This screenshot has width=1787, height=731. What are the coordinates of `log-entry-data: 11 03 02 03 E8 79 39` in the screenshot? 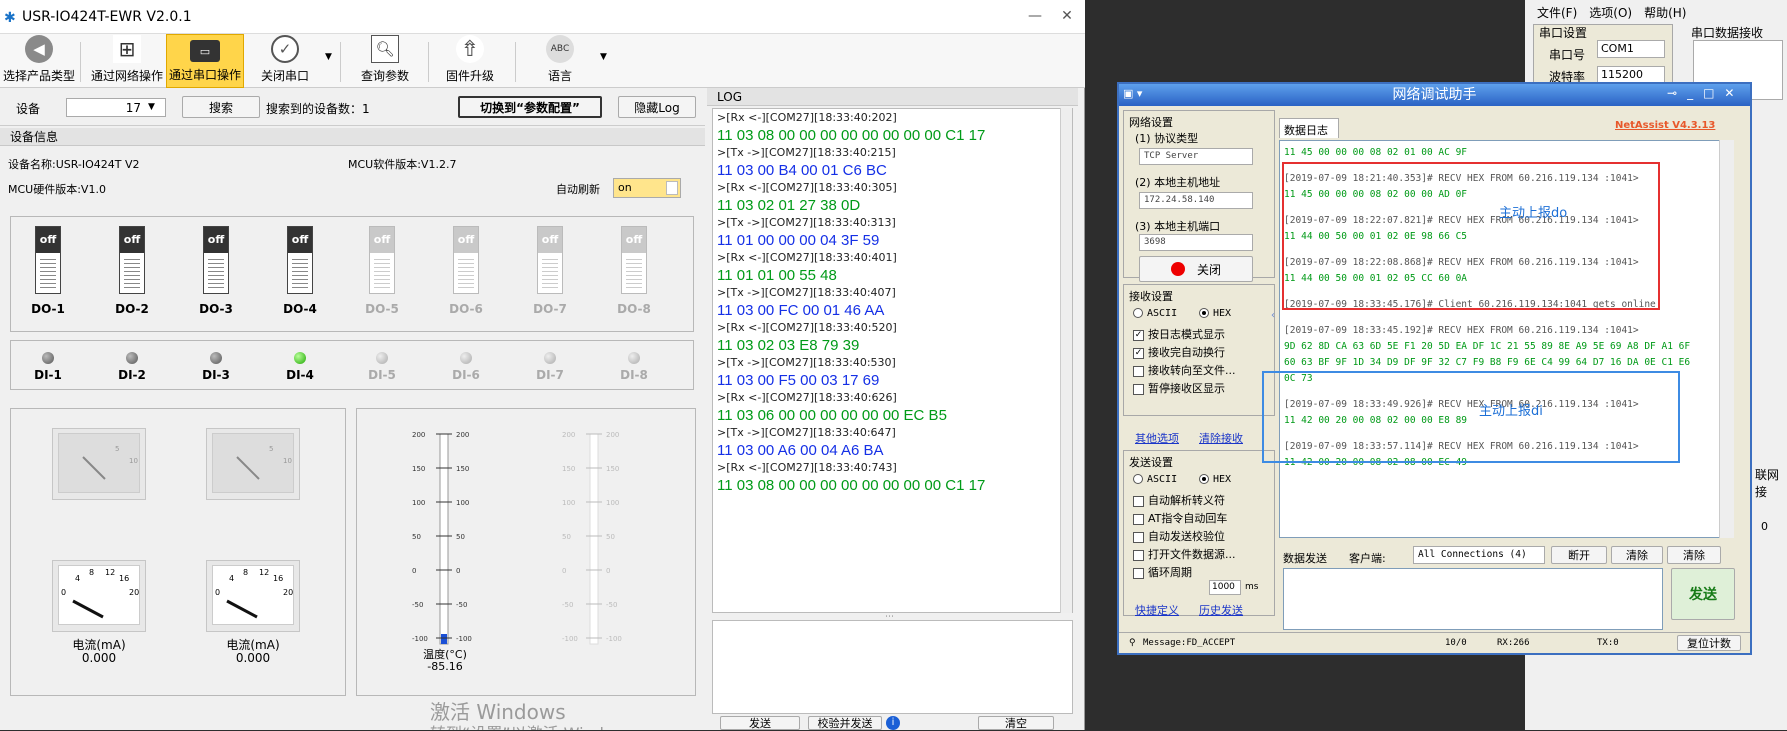 It's located at (788, 345).